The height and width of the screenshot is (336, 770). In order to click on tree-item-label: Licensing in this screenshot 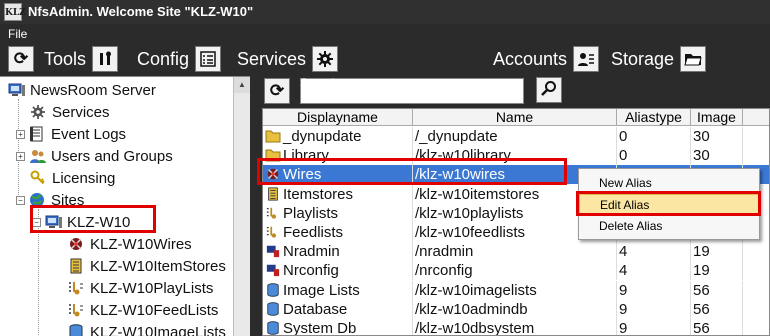, I will do `click(84, 178)`.